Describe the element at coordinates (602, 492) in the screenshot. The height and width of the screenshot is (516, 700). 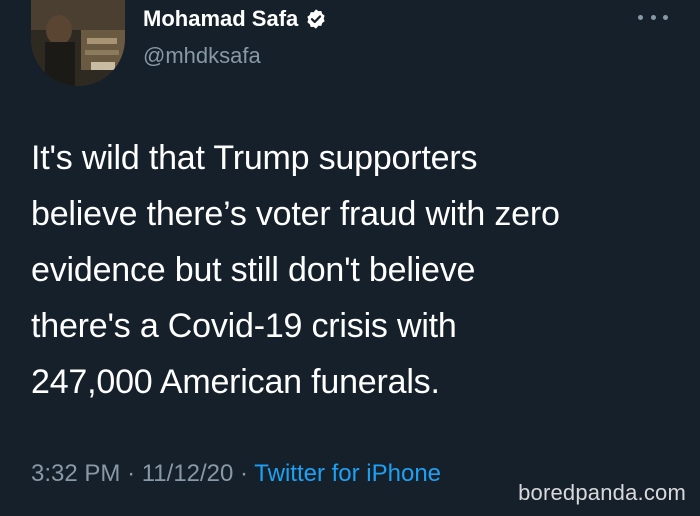
I see `watermark: boredpanda.com` at that location.